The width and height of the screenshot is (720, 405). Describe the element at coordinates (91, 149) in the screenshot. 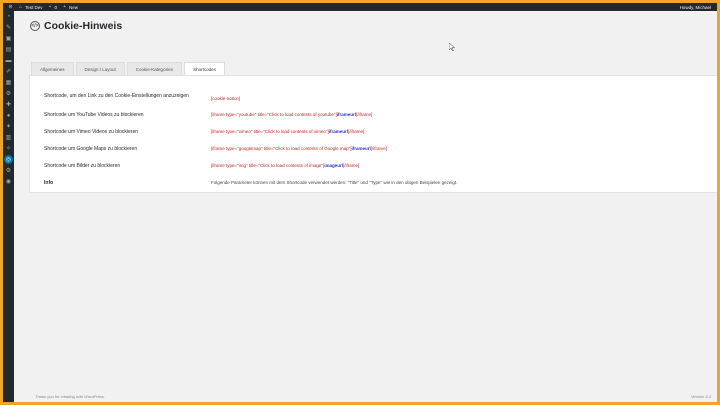

I see `row-label: Shortcode um Google Maps zu blockieren` at that location.